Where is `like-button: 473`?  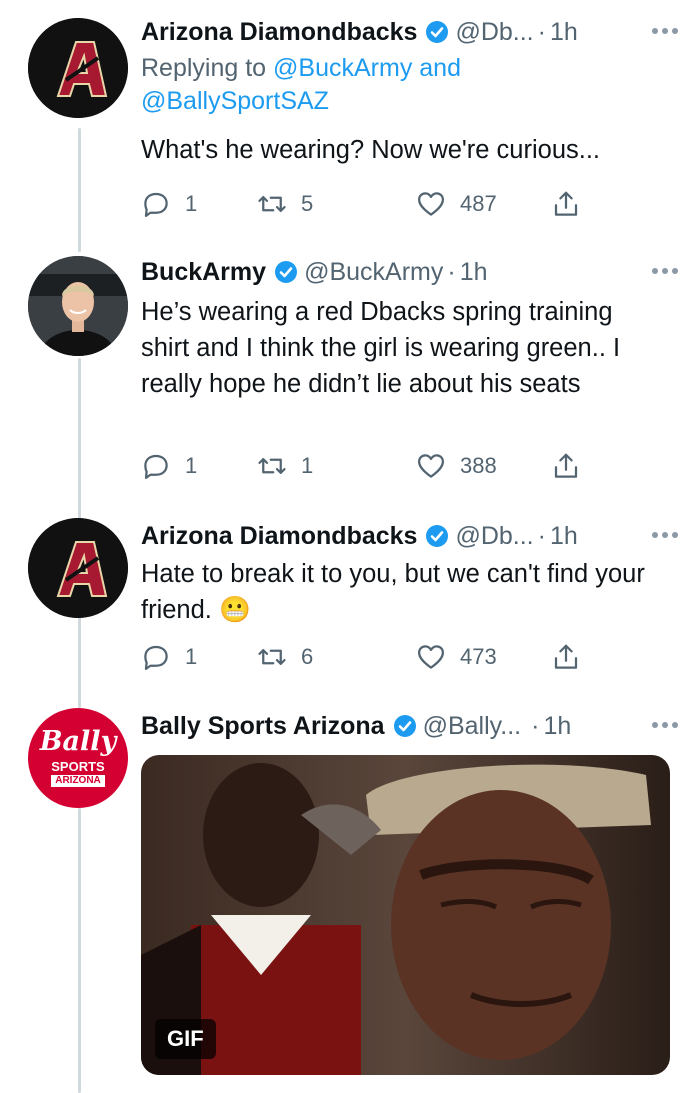
like-button: 473 is located at coordinates (456, 657).